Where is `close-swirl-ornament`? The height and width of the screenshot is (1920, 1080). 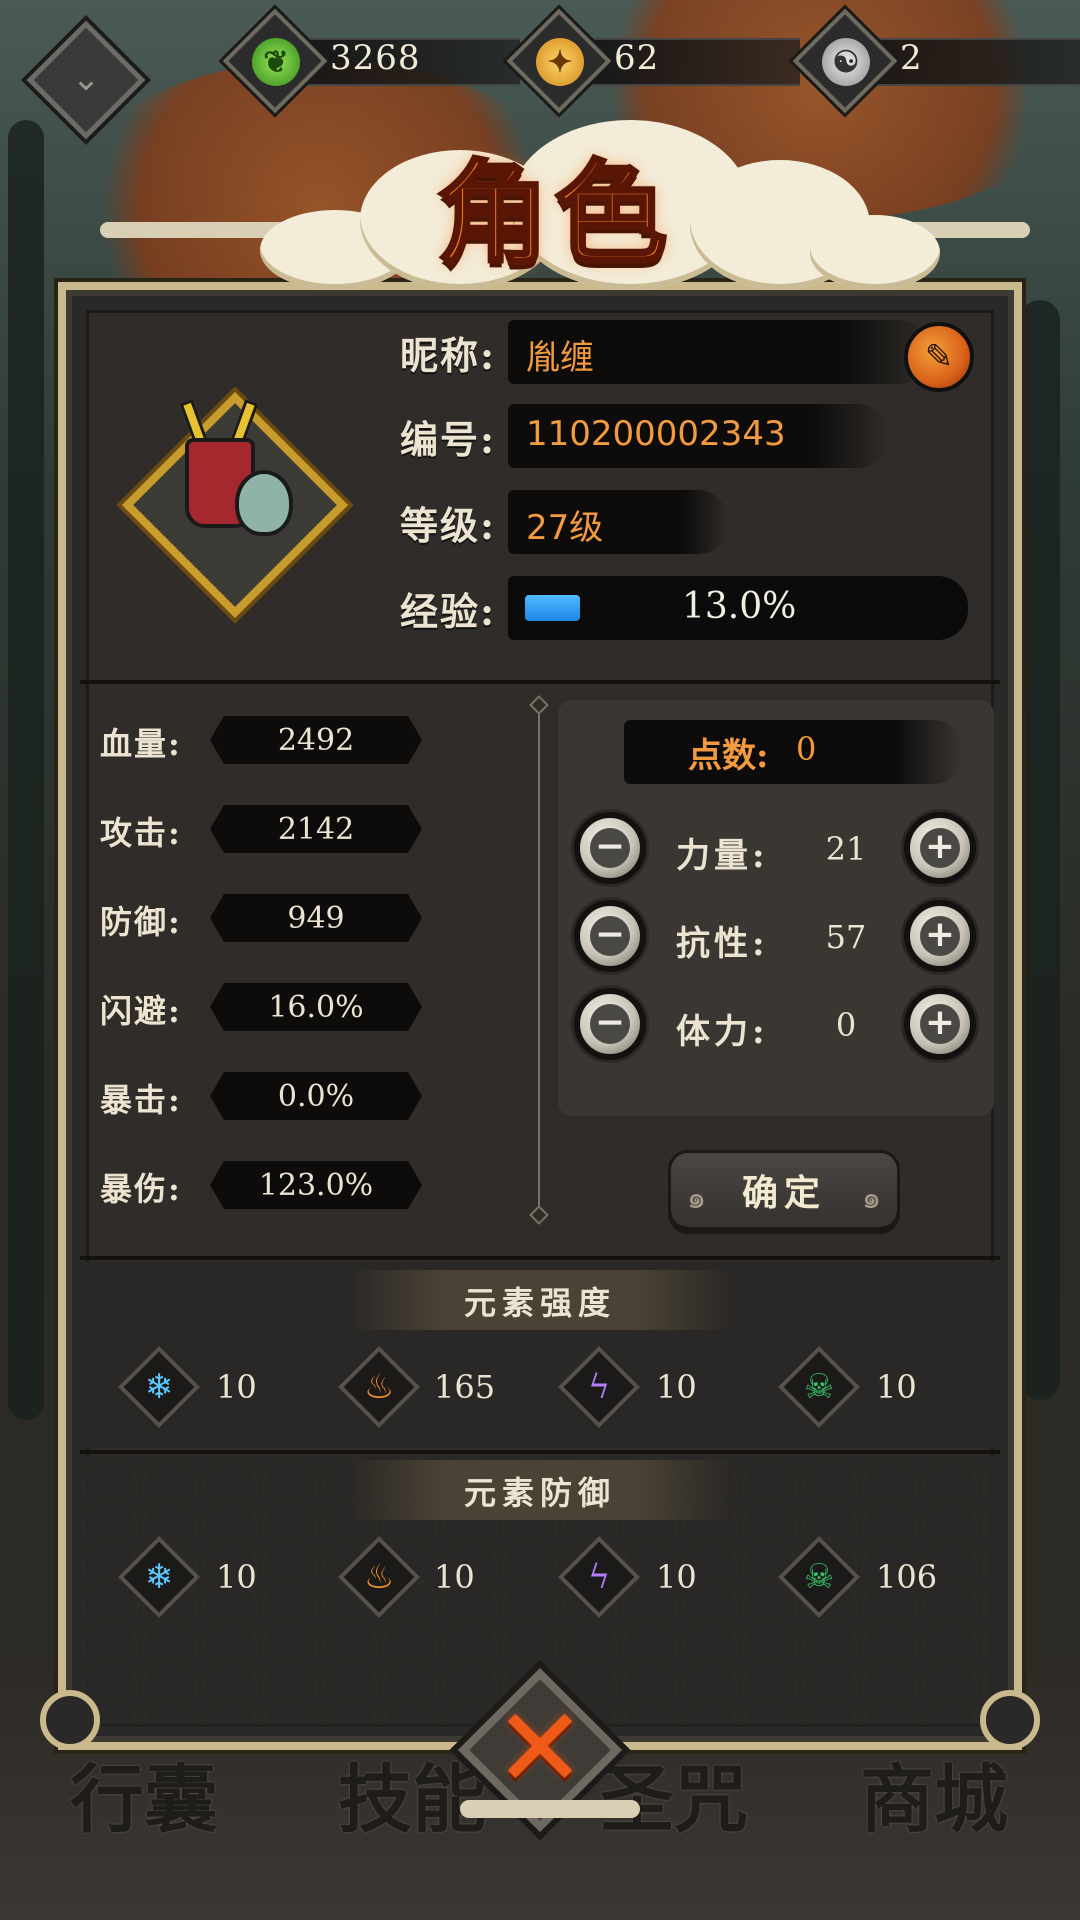 close-swirl-ornament is located at coordinates (550, 1809).